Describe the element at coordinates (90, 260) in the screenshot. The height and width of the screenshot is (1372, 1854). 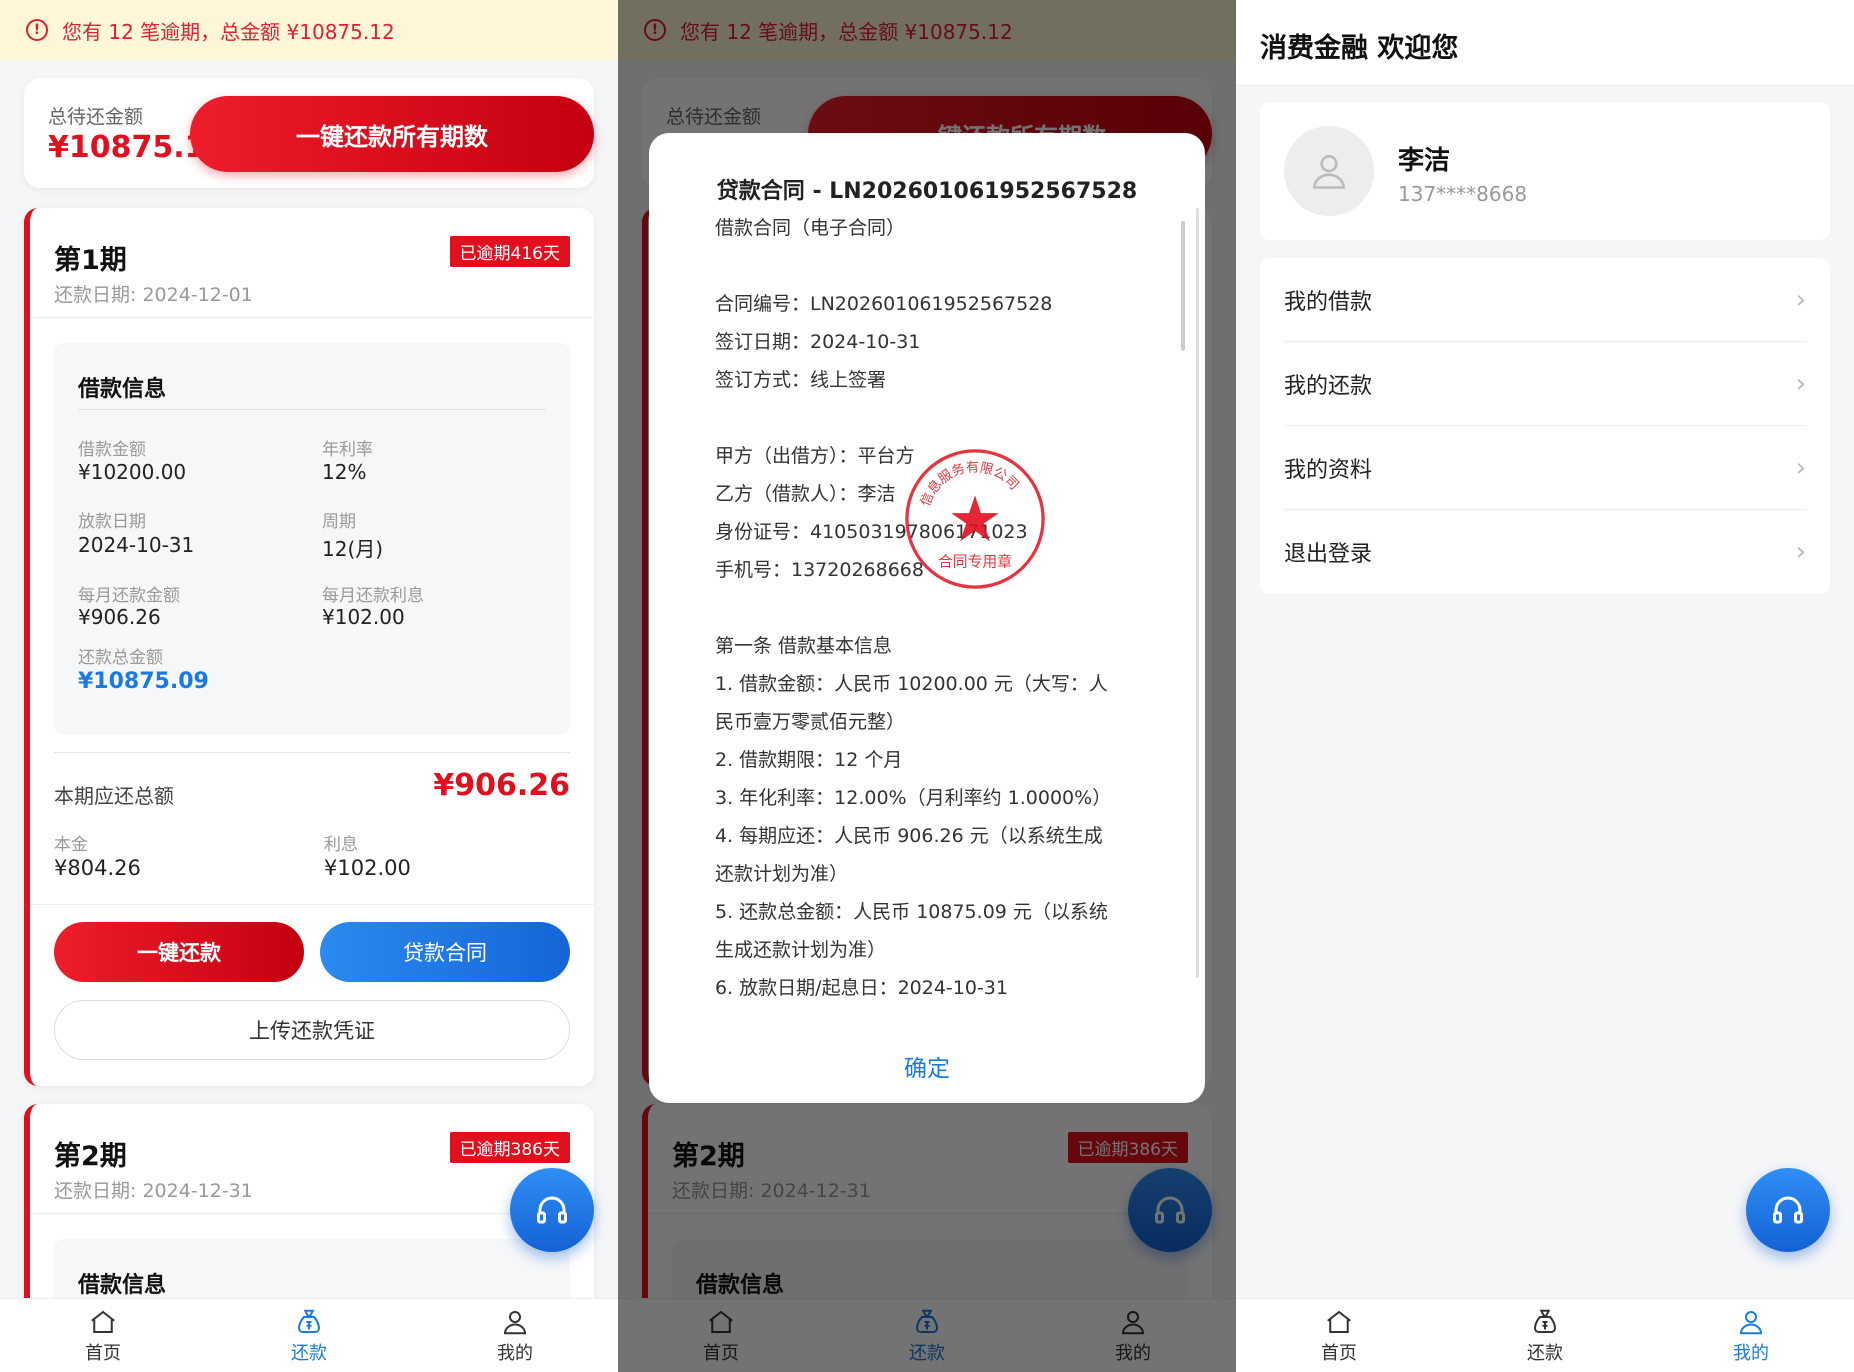
I see `period-title: 第1期` at that location.